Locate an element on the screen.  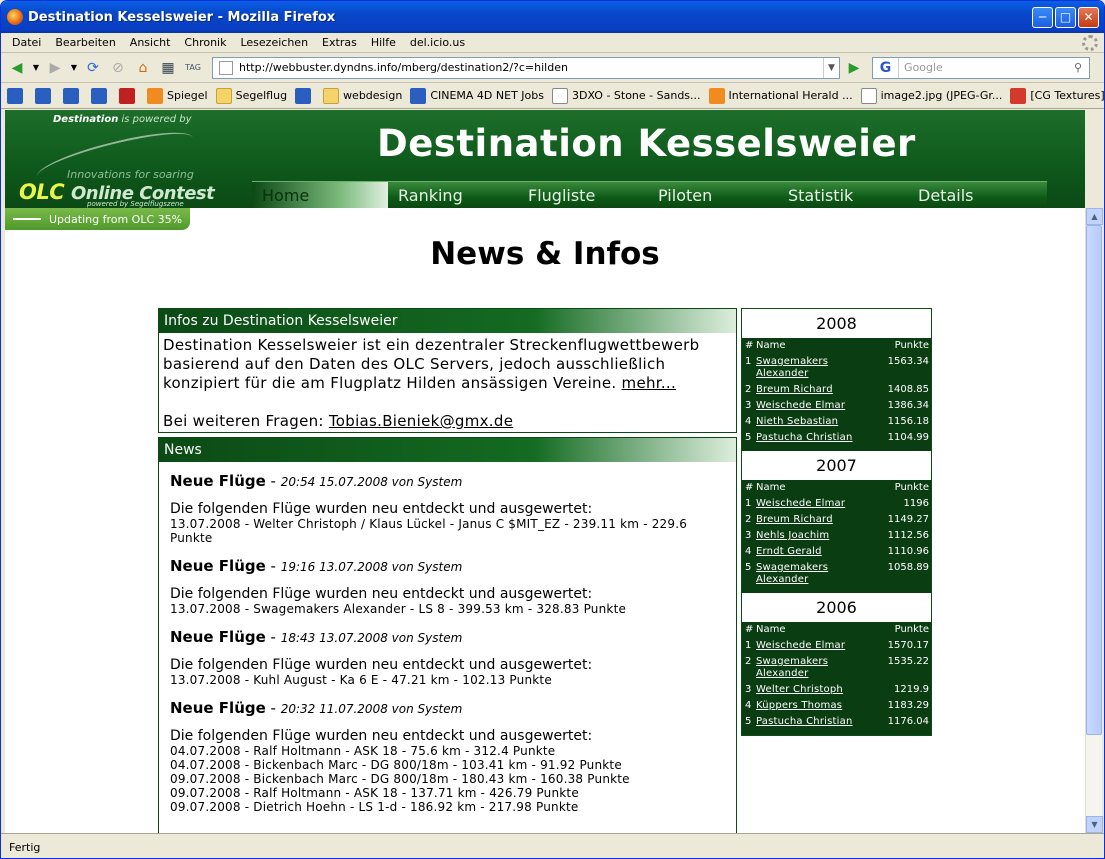
news-item-header: Neue Flüge - 20:32 11.07.2008 von System is located at coordinates (316, 708).